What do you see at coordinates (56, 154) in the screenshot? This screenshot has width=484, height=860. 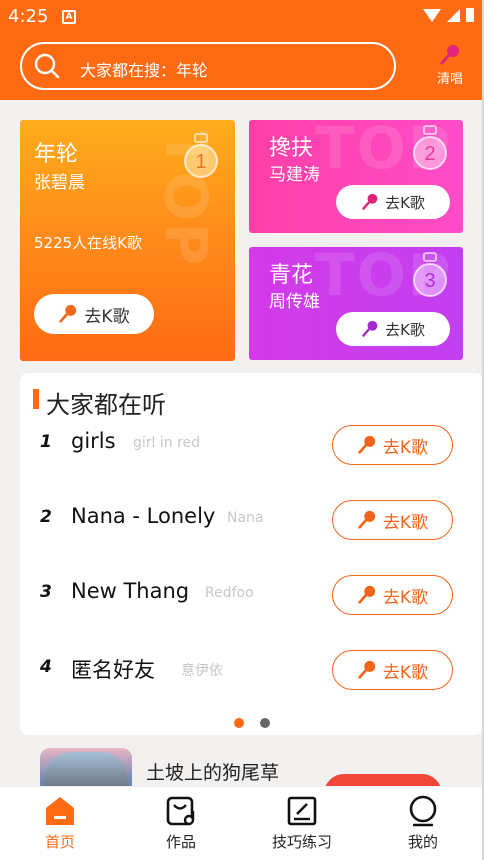 I see `card-song: 年轮` at bounding box center [56, 154].